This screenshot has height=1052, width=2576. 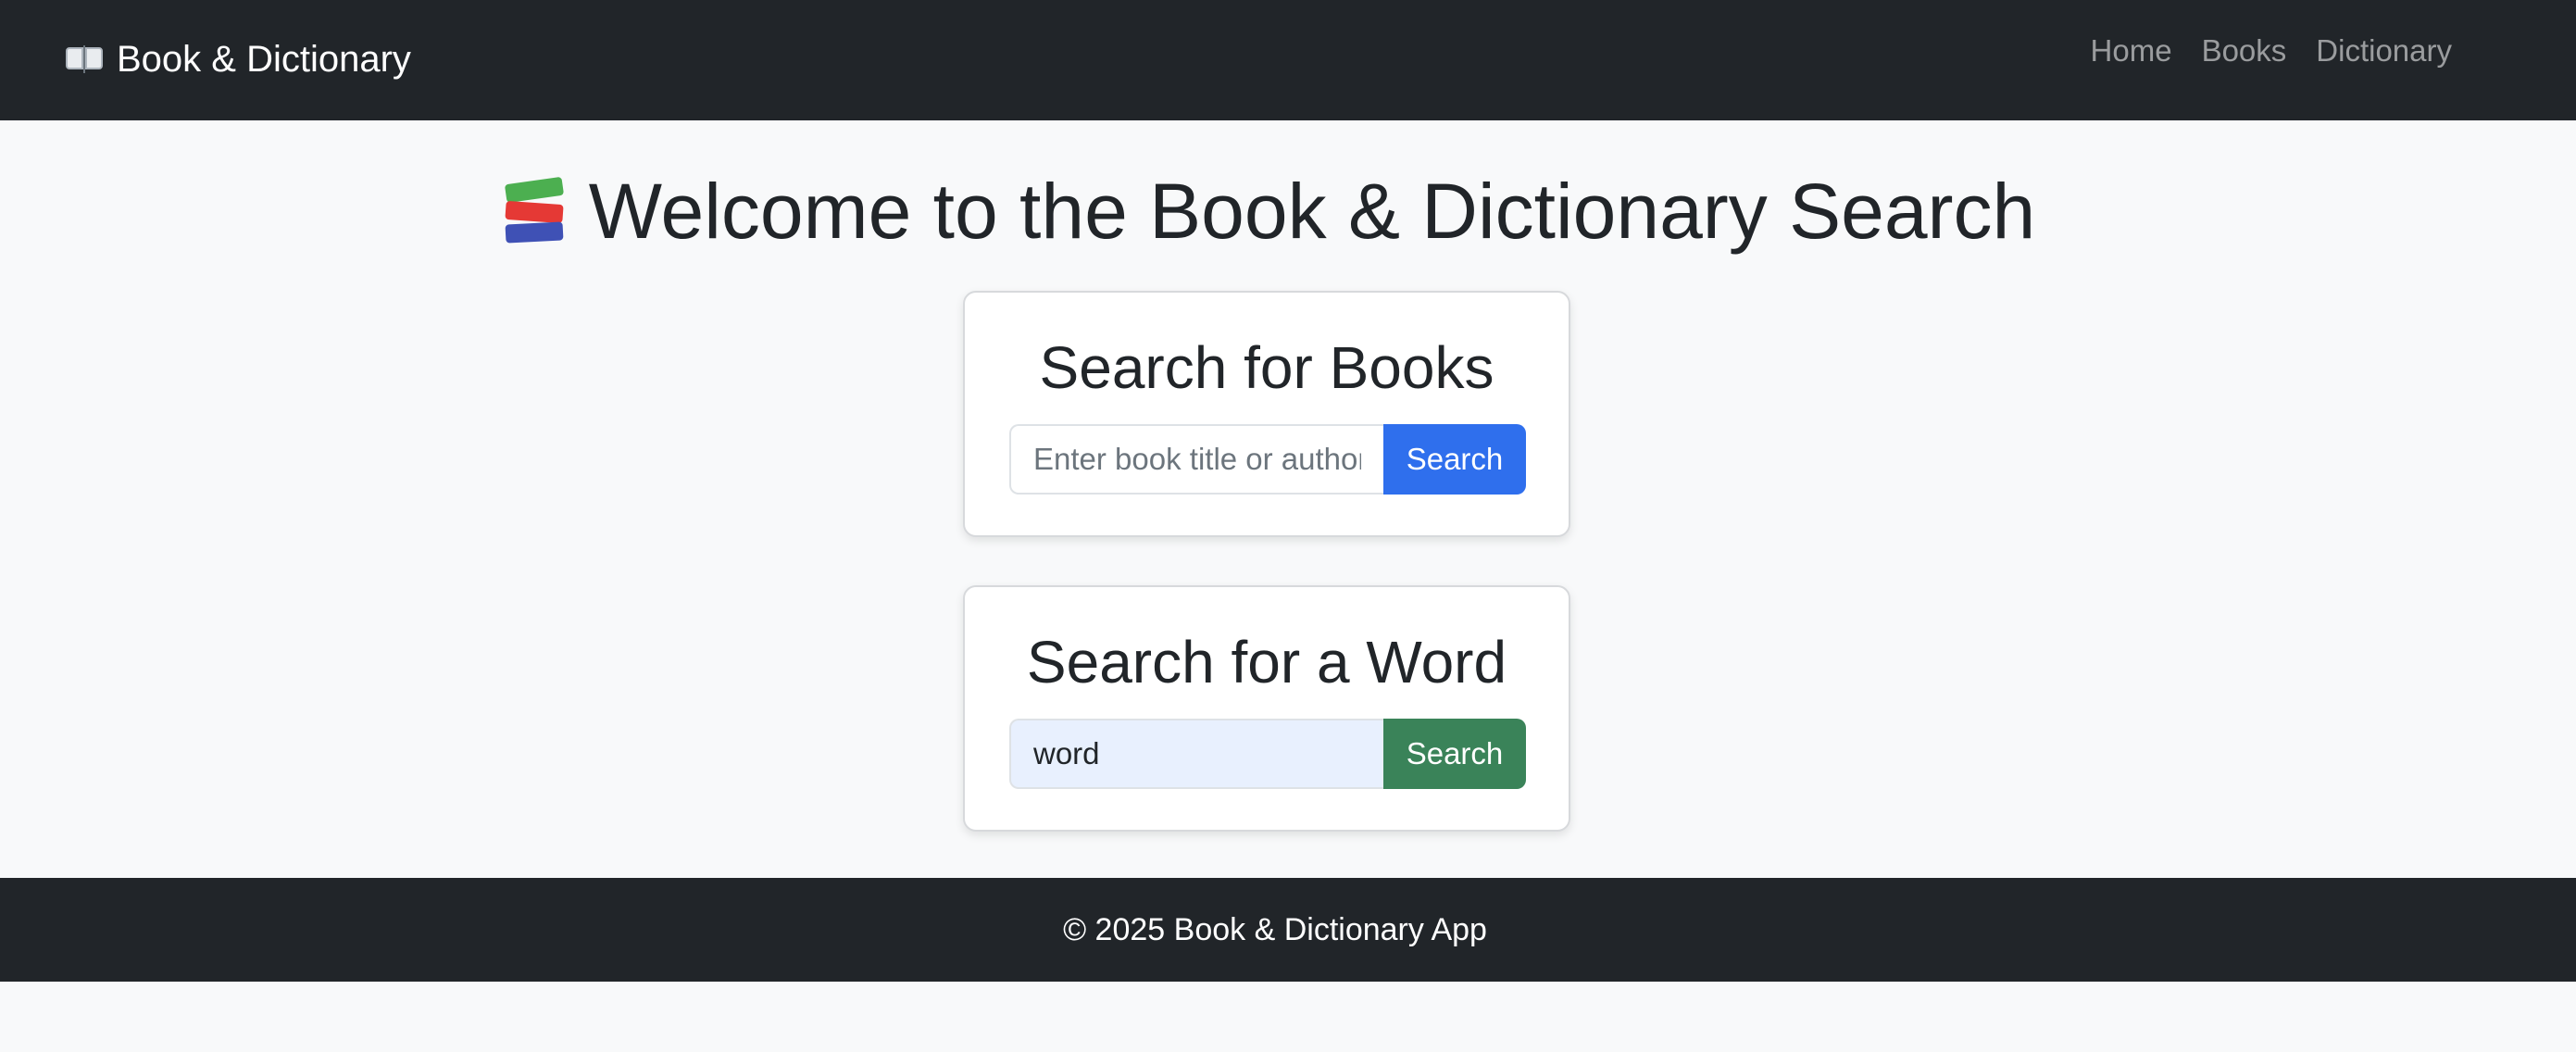 I want to click on nav-link-dictionary: Dictionary, so click(x=2384, y=51).